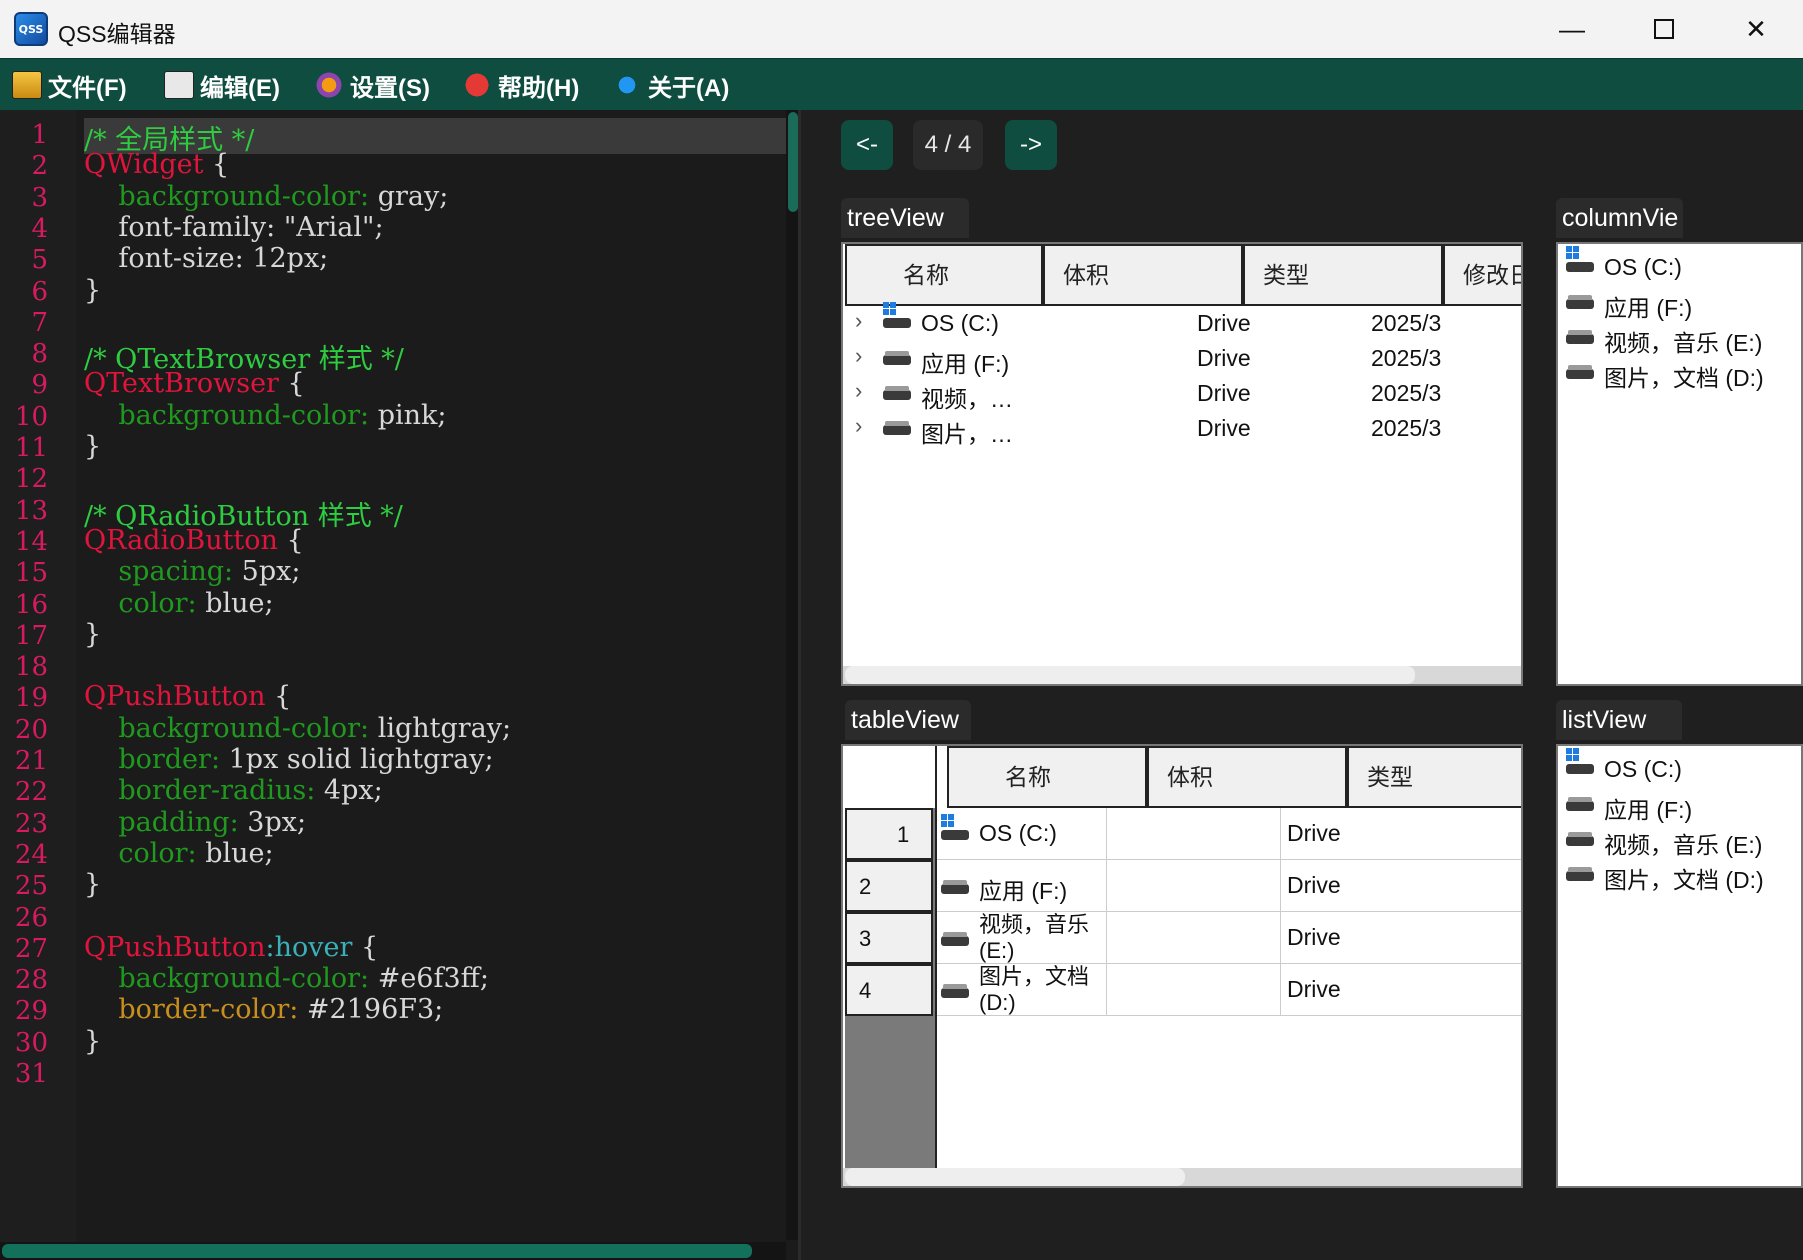 The width and height of the screenshot is (1803, 1260). Describe the element at coordinates (889, 834) in the screenshot. I see `table-row-header: 1` at that location.